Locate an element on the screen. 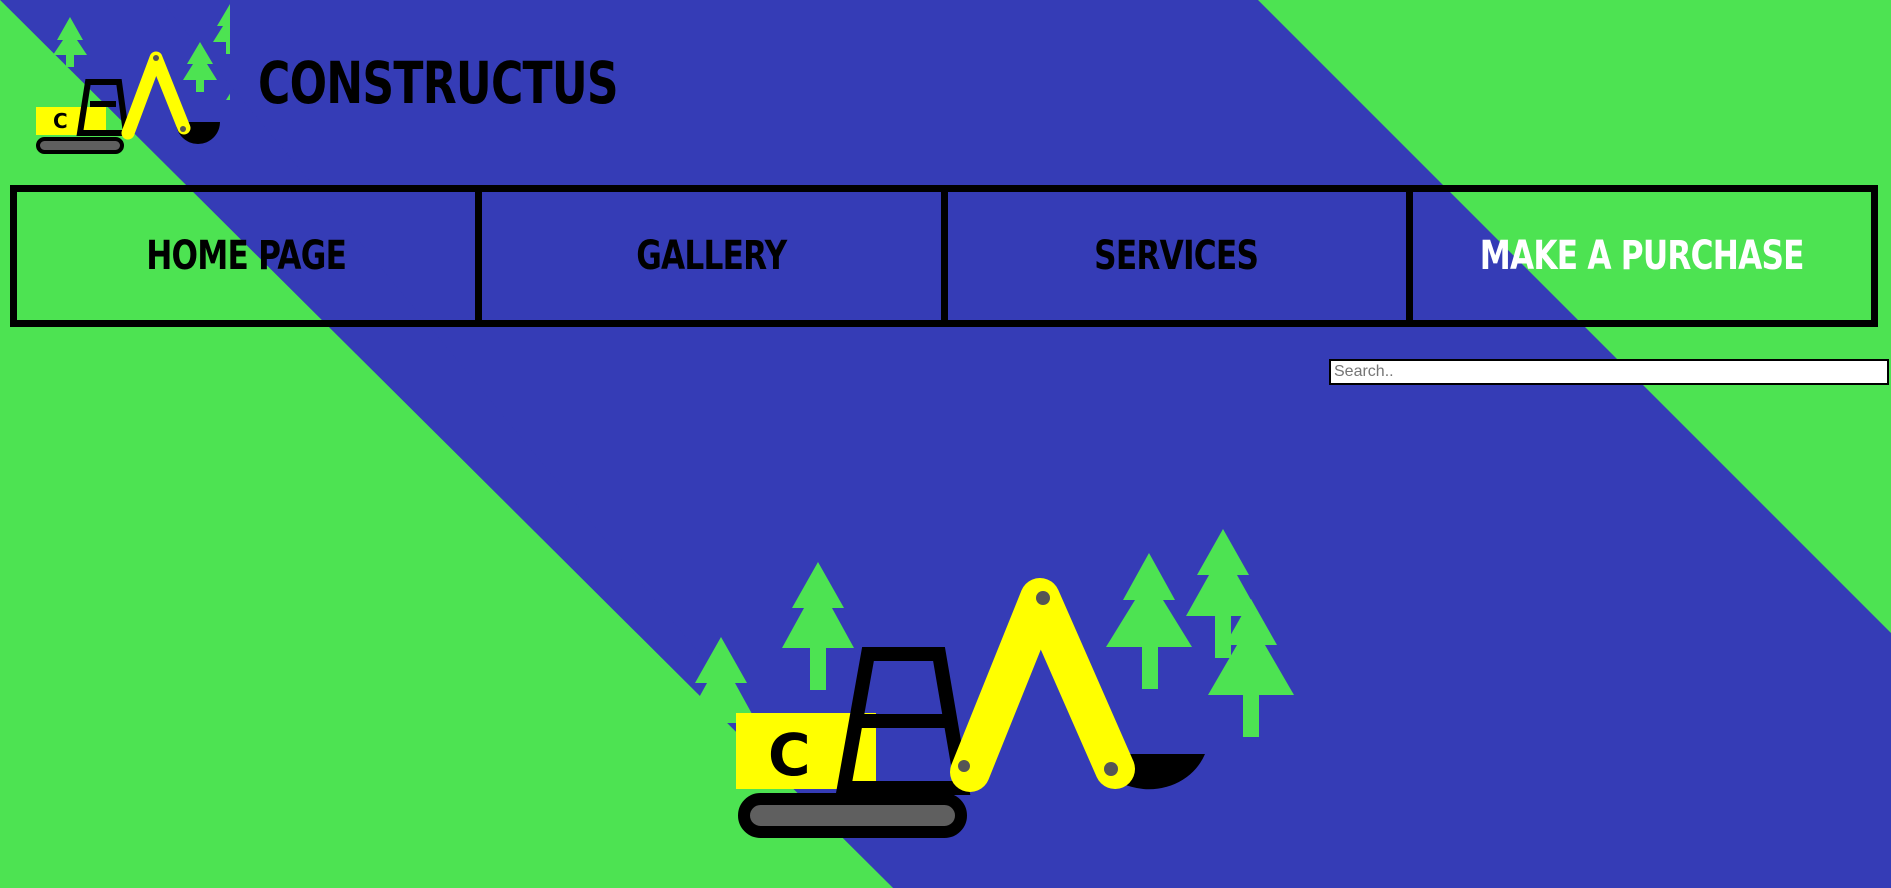 Image resolution: width=1891 pixels, height=888 pixels. nav-gallery: GALLERY is located at coordinates (707, 256).